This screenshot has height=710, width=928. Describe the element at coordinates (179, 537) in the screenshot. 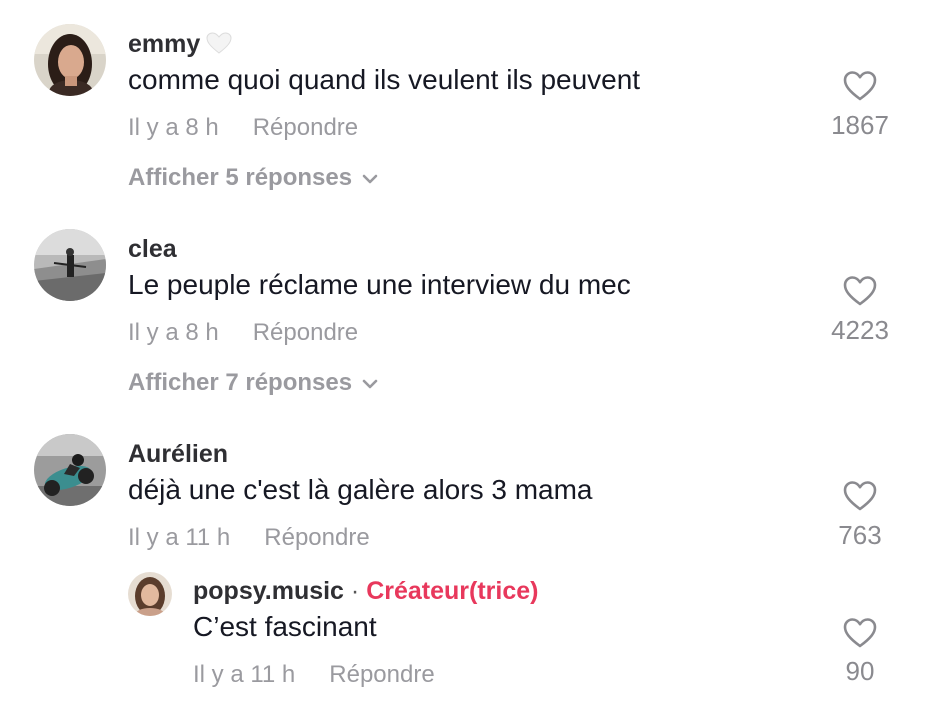

I see `comment-timestamp: Il y a 11 h` at that location.